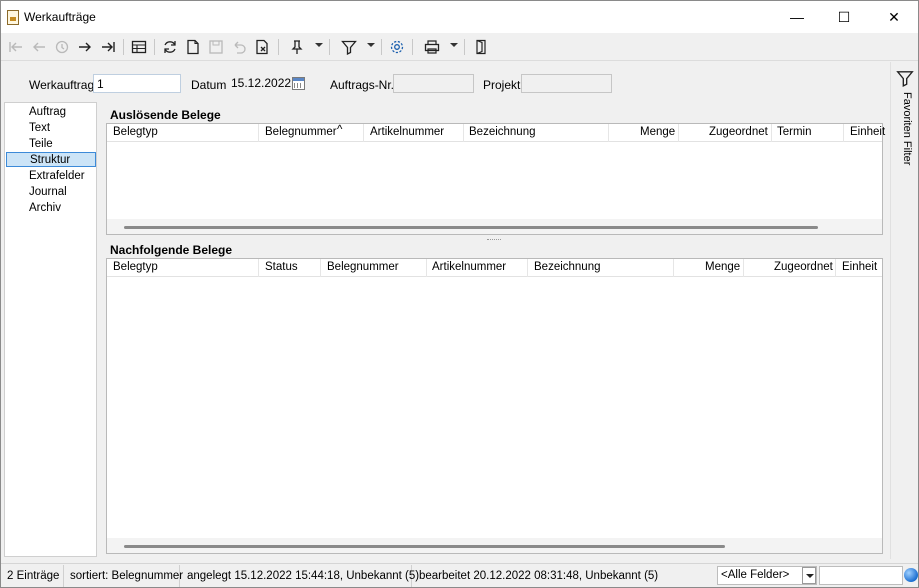 This screenshot has height=588, width=919. I want to click on pin-icon, so click(297, 47).